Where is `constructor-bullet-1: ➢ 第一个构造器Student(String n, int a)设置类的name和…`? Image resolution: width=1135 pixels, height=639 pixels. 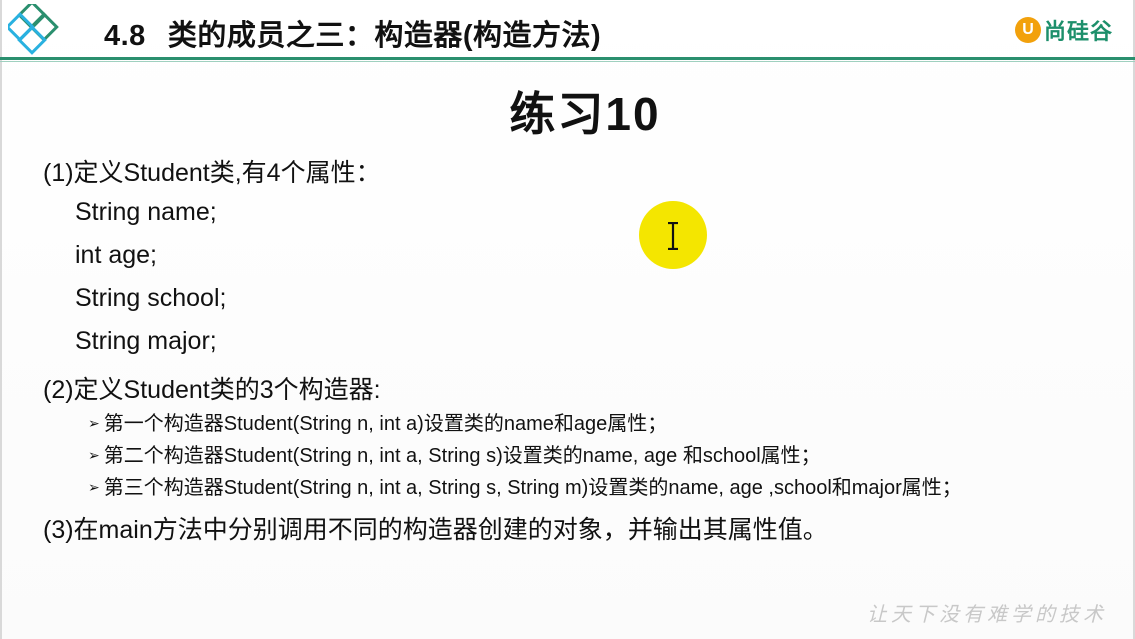
constructor-bullet-1: ➢ 第一个构造器Student(String n, int a)设置类的name和… is located at coordinates (377, 421).